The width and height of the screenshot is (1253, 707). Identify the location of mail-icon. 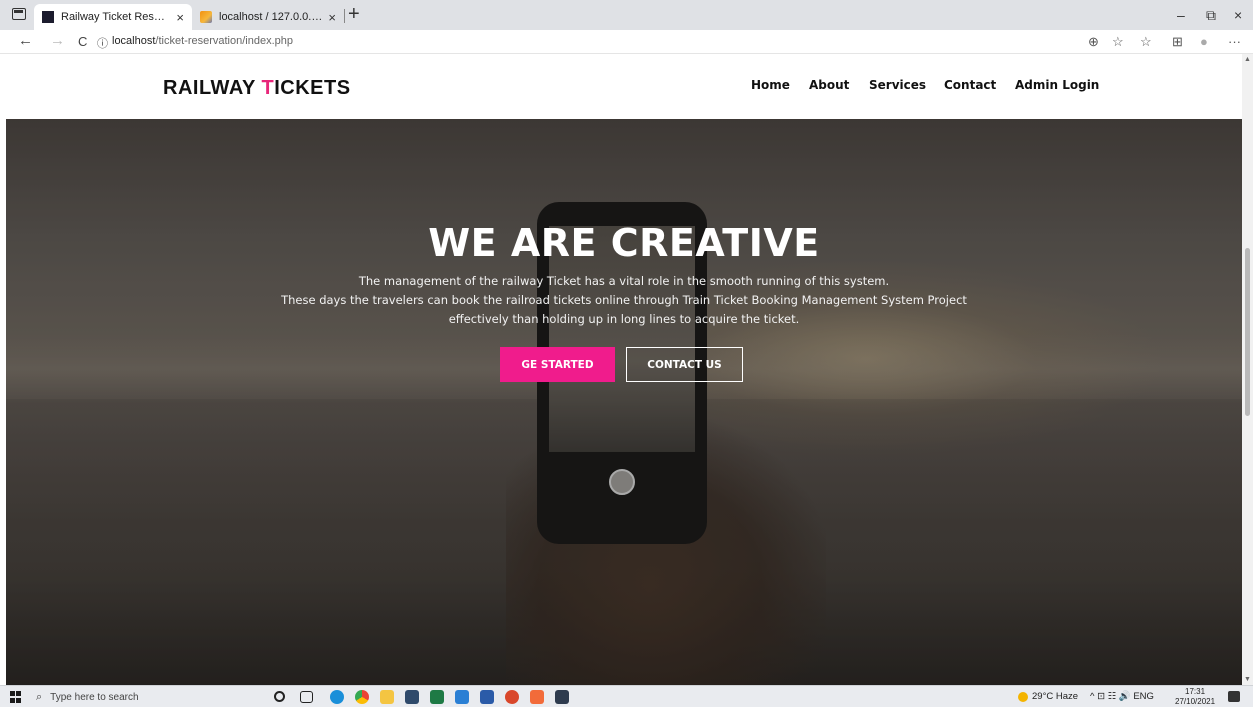
(412, 697).